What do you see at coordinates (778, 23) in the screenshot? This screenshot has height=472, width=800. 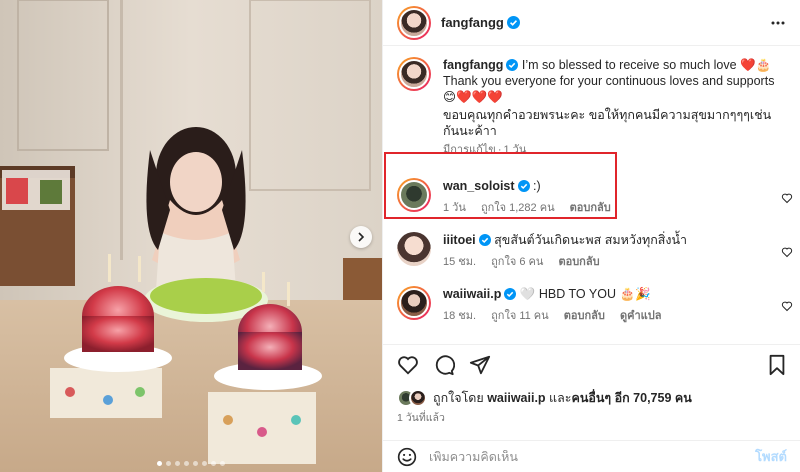 I see `more-options-icon` at bounding box center [778, 23].